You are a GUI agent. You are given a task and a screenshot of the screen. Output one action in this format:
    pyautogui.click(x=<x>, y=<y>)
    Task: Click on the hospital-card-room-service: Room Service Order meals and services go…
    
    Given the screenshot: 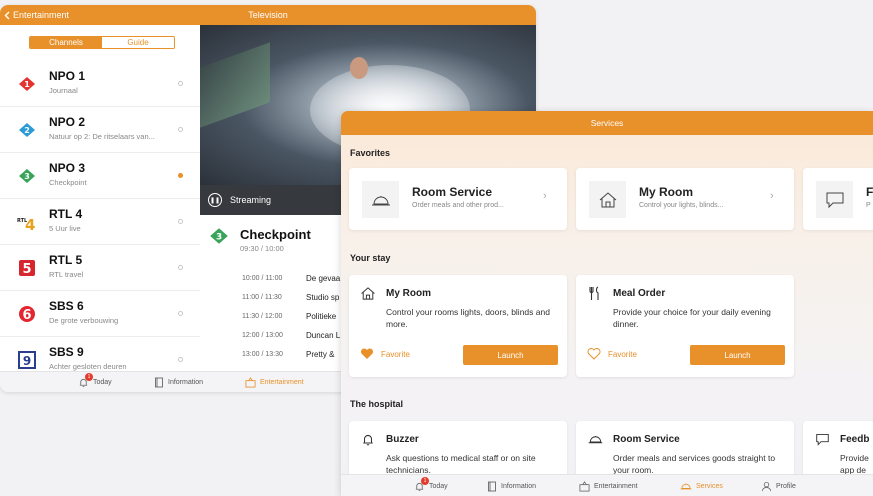 What is the action you would take?
    pyautogui.click(x=685, y=451)
    